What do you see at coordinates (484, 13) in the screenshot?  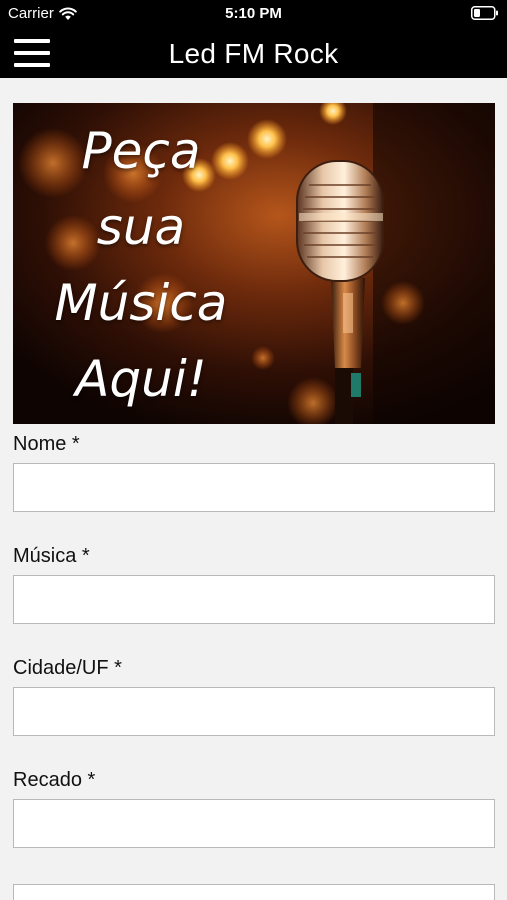 I see `battery-icon` at bounding box center [484, 13].